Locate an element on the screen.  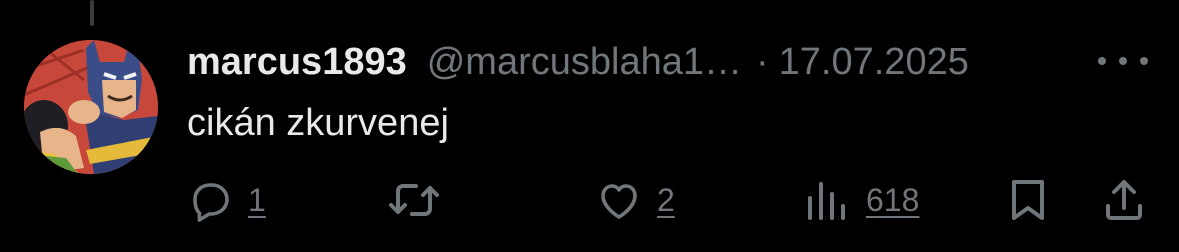
post-header: marcus1893 @marcusblaha1… · 17.07.2025 is located at coordinates (578, 62).